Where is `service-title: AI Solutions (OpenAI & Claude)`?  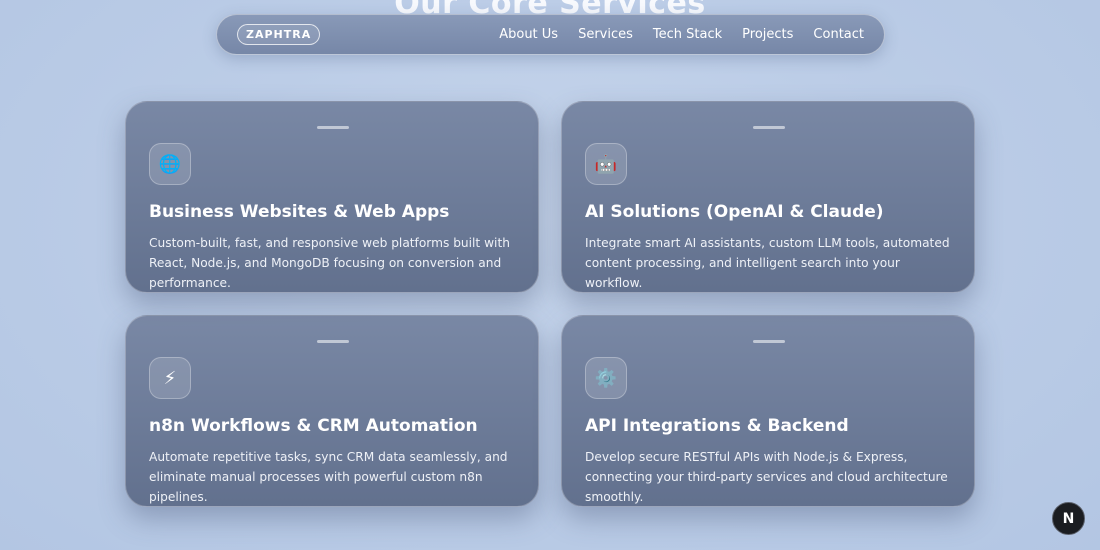
service-title: AI Solutions (OpenAI & Claude) is located at coordinates (734, 212).